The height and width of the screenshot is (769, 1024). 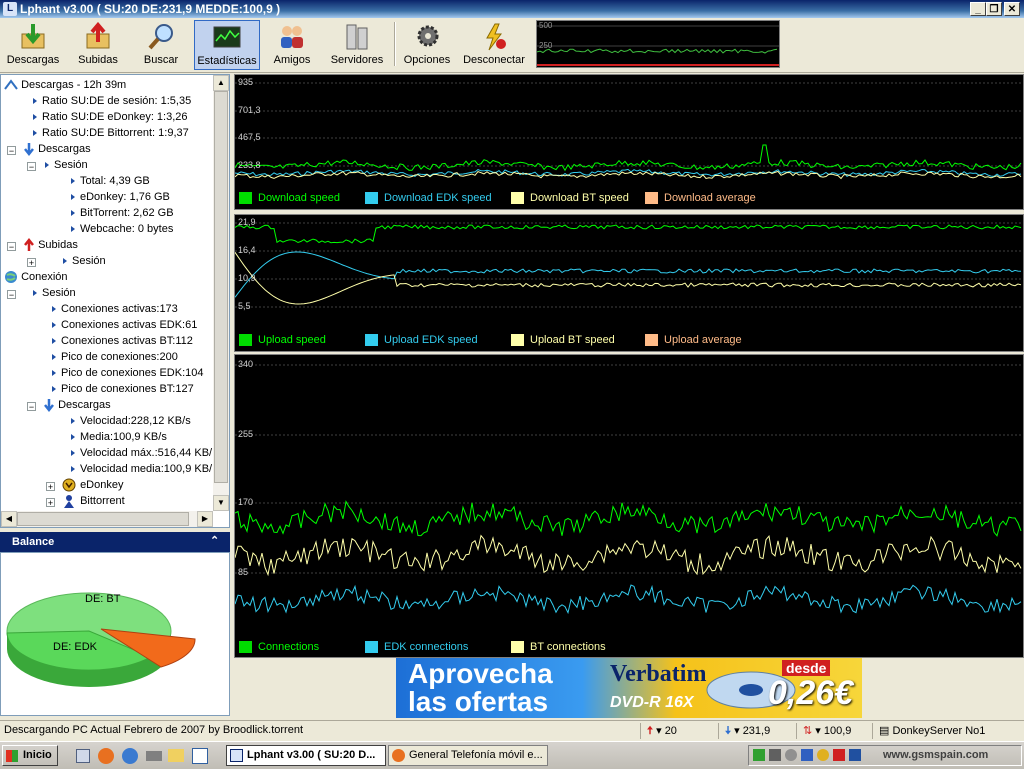 I want to click on tree-node-velocidad-media: Velocidad media:100,9 KB/, so click(x=141, y=469).